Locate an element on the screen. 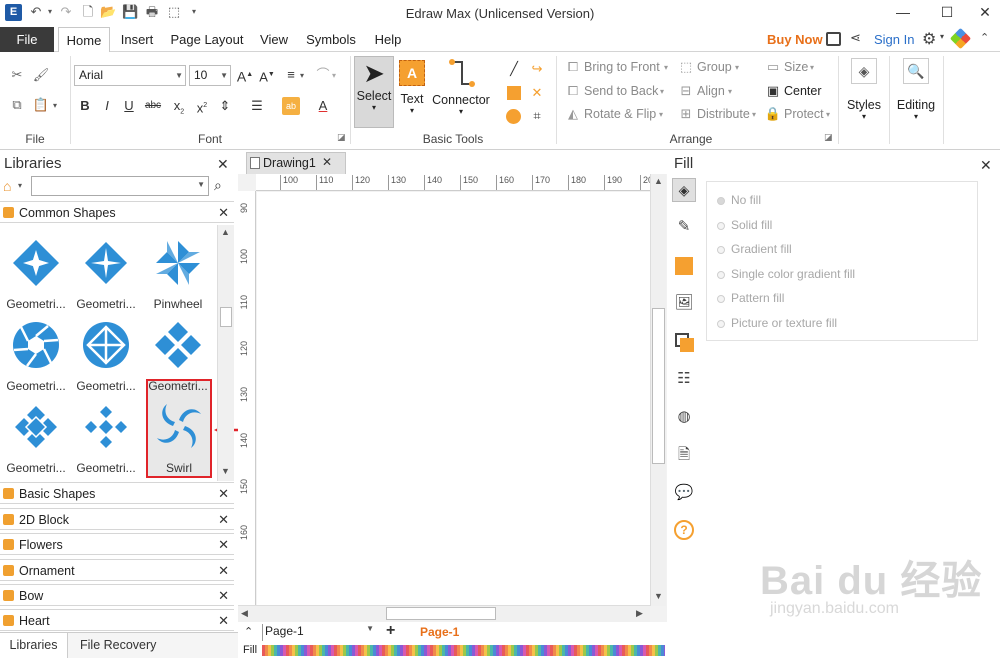 The width and height of the screenshot is (1000, 658). canvas-vertical-scrollbar: ▲ ▼ is located at coordinates (658, 390).